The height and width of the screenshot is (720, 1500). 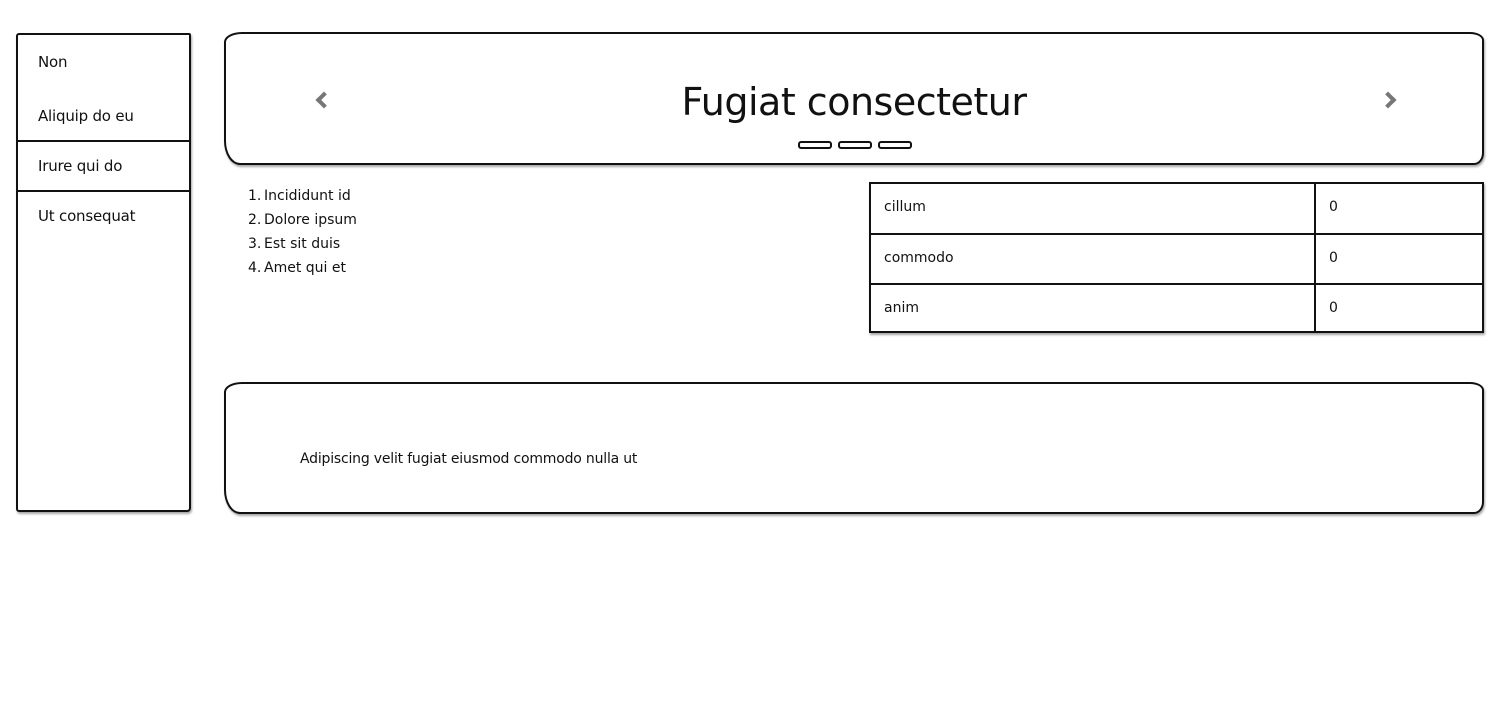 I want to click on carousel-indicators, so click(x=855, y=145).